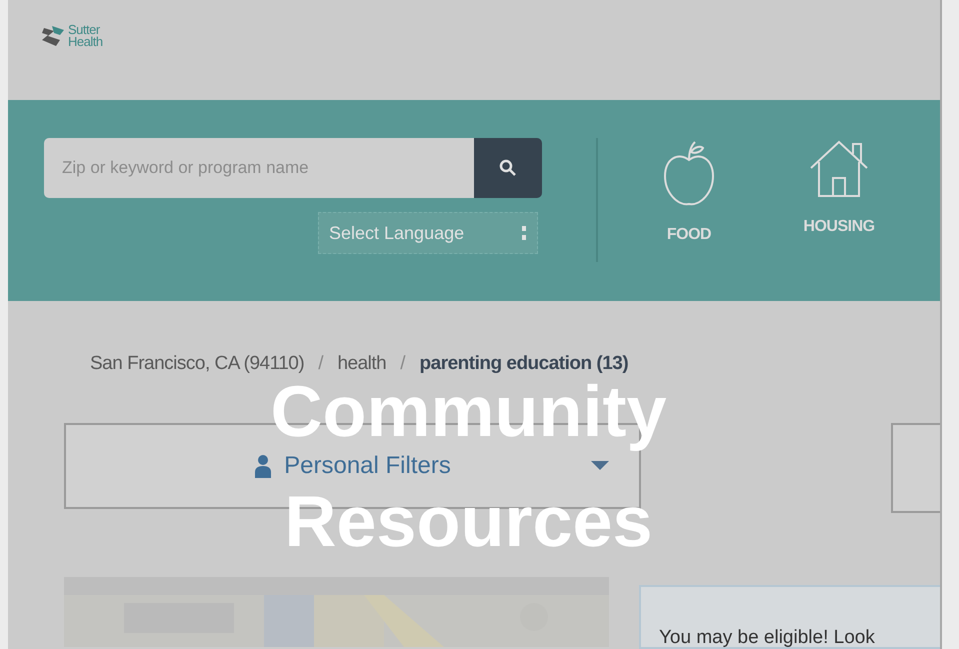 The width and height of the screenshot is (959, 649). I want to click on person-icon, so click(263, 466).